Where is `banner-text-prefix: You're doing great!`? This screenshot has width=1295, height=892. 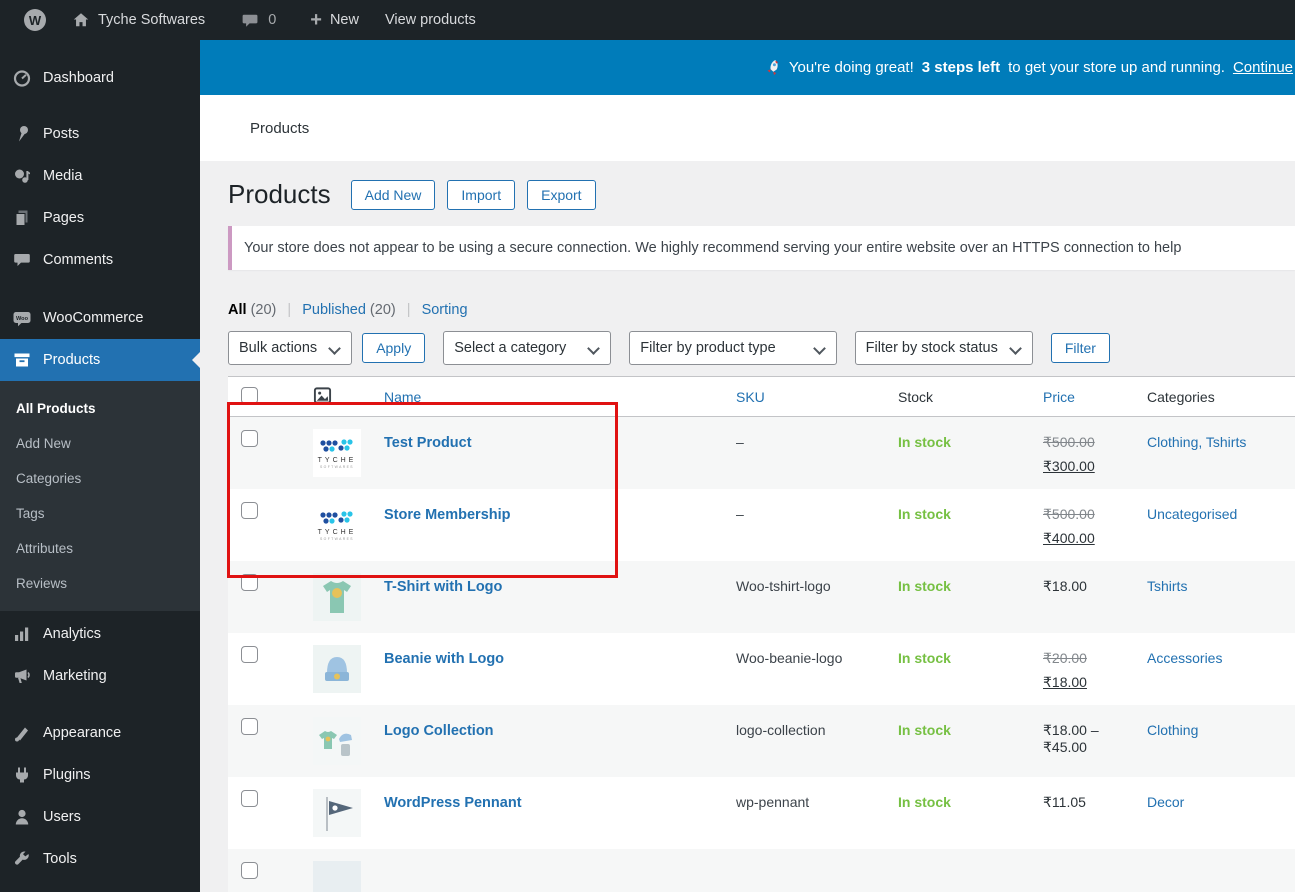
banner-text-prefix: You're doing great! is located at coordinates (851, 67).